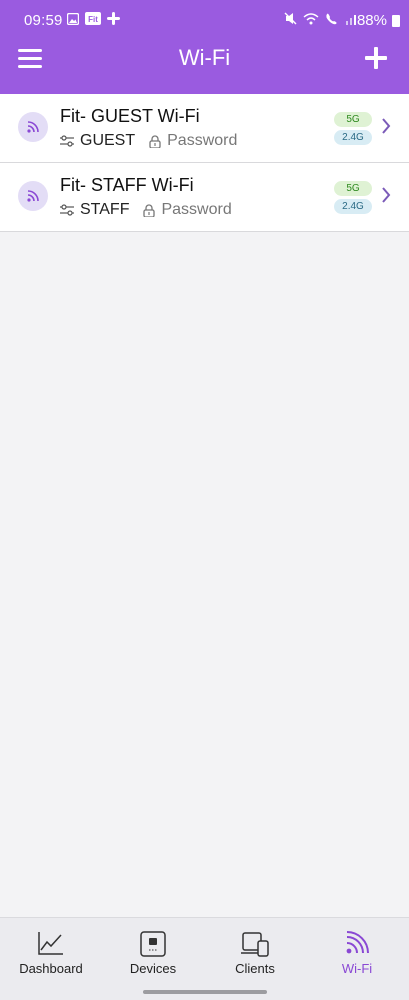 The width and height of the screenshot is (409, 1000). Describe the element at coordinates (204, 20) in the screenshot. I see `status-bar: 09:59 Fit 88%` at that location.